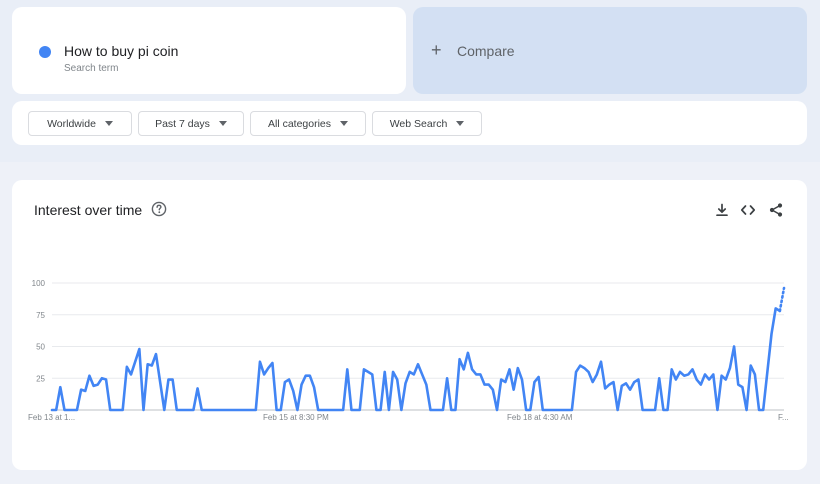 The width and height of the screenshot is (820, 484). What do you see at coordinates (299, 123) in the screenshot?
I see `filter-category-label: All categories` at bounding box center [299, 123].